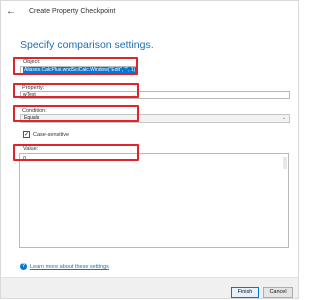 The width and height of the screenshot is (320, 300). I want to click on chevron-down-icon: ⌄, so click(283, 118).